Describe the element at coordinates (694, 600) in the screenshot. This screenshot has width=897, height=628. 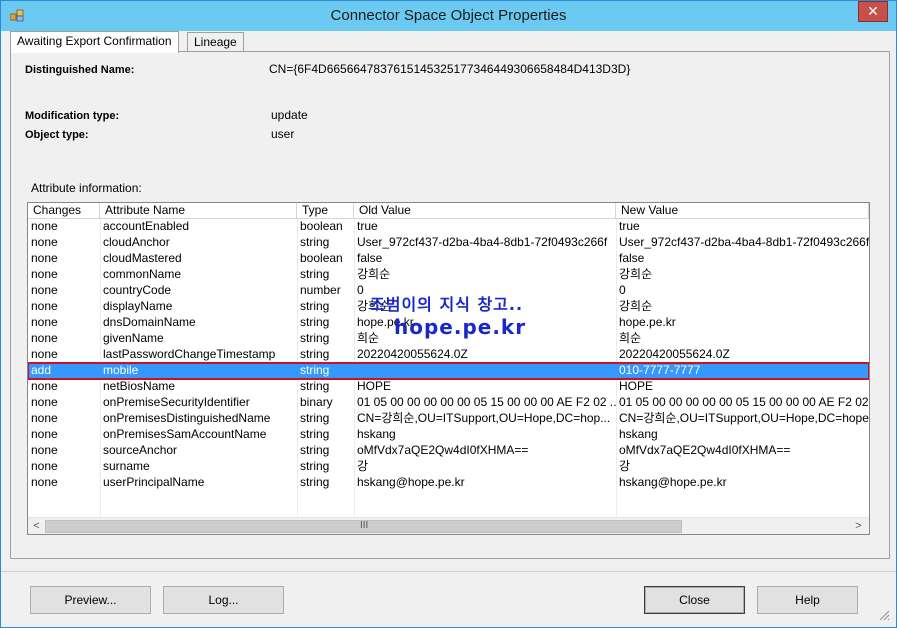
I see `close-button: Close` at that location.